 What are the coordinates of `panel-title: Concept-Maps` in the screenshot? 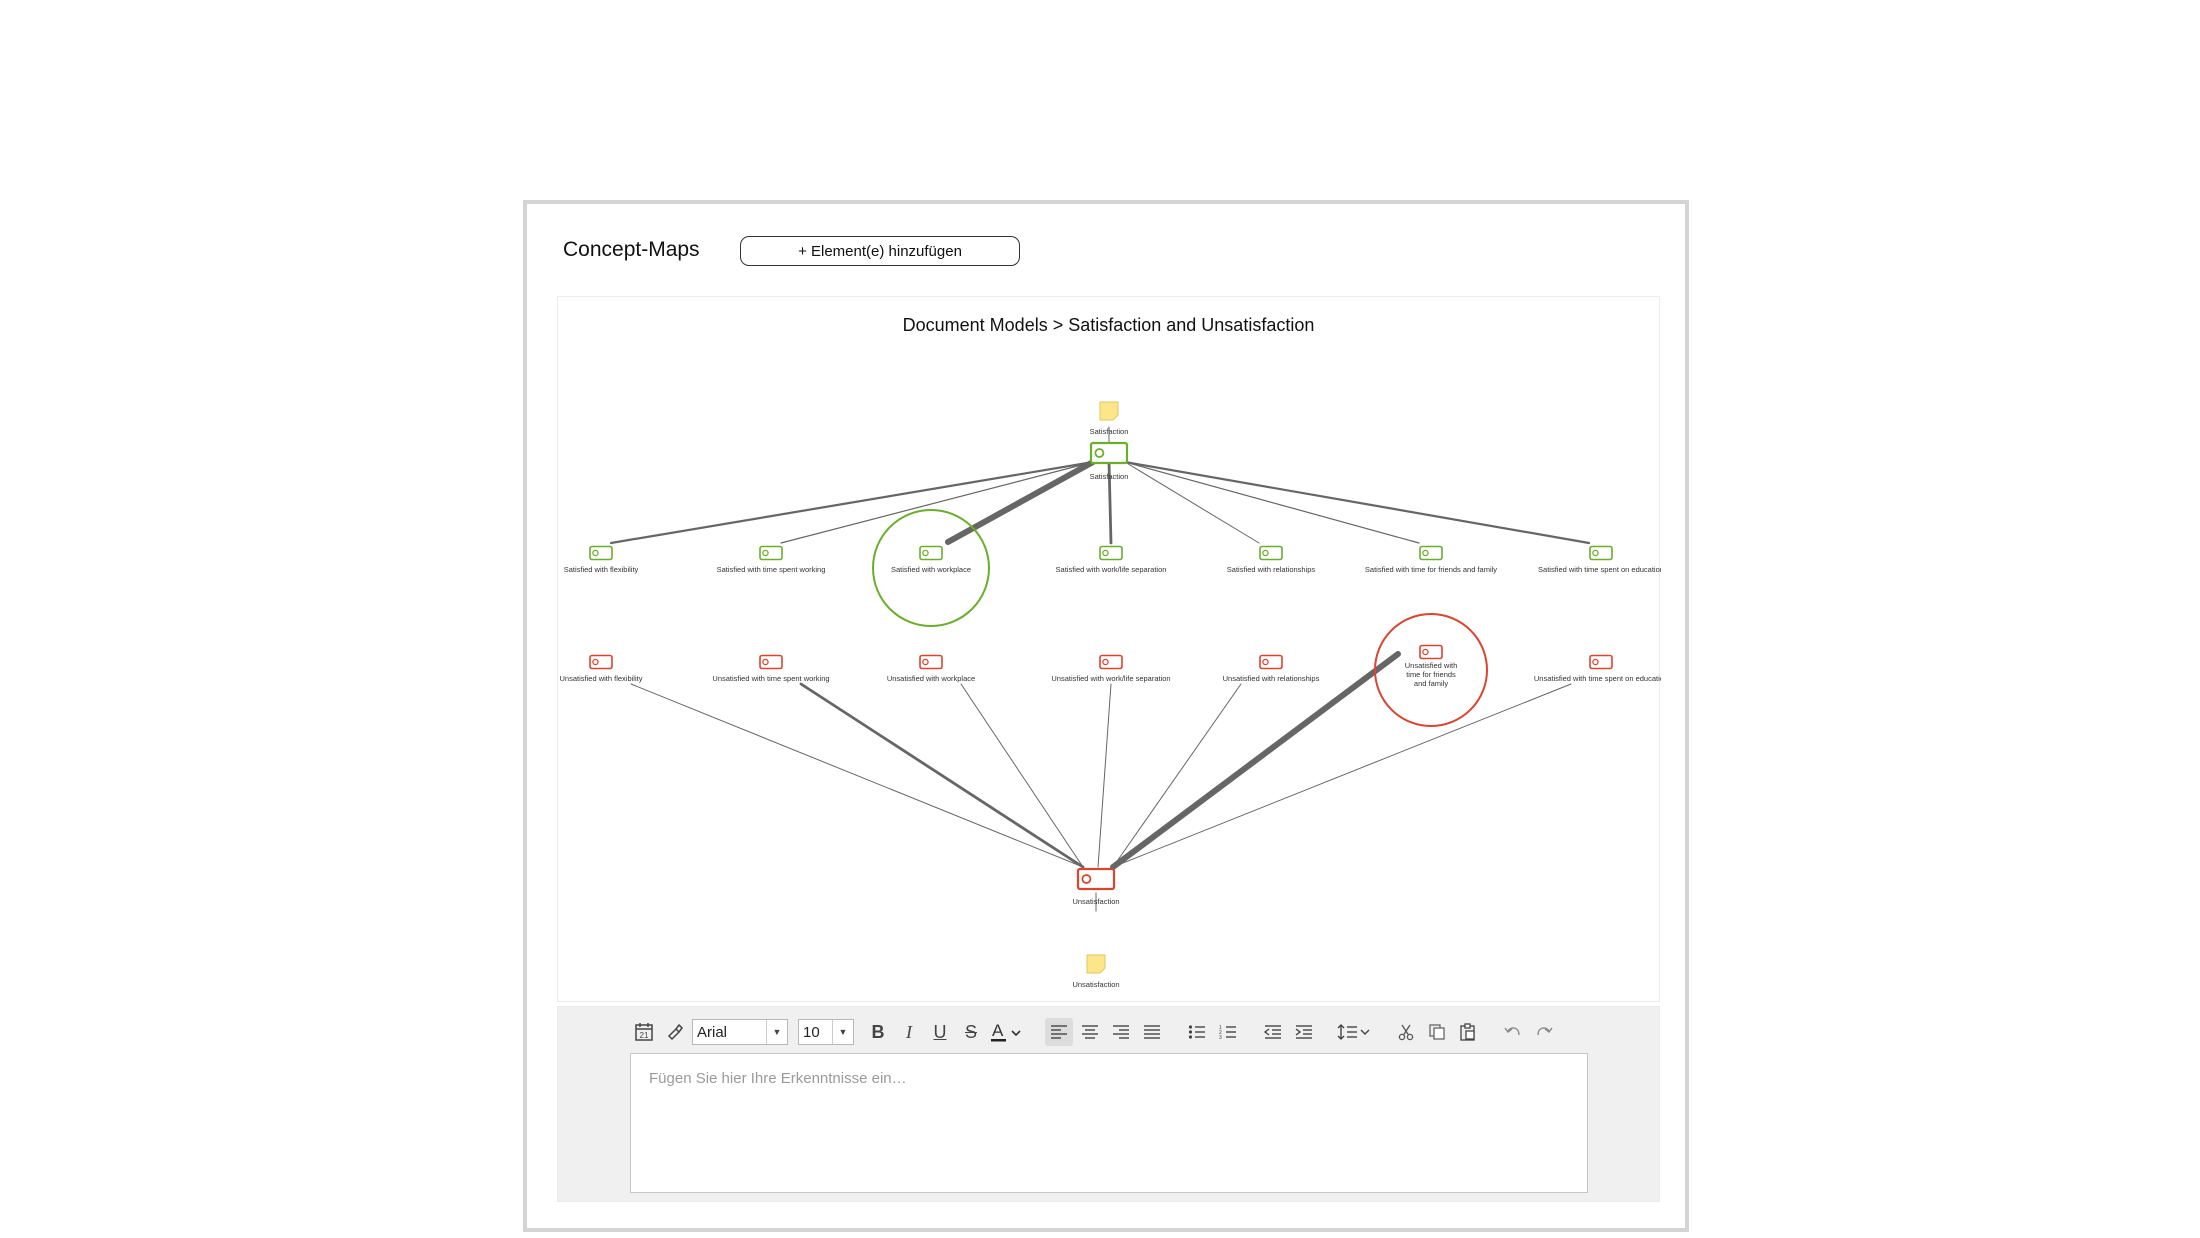 It's located at (631, 249).